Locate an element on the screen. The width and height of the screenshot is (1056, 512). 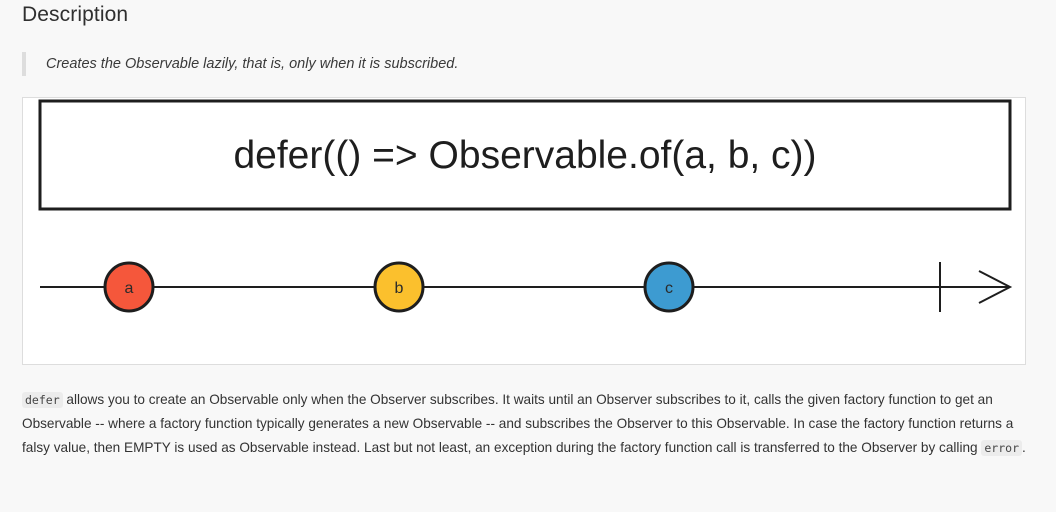
marble-label-c: c is located at coordinates (669, 288).